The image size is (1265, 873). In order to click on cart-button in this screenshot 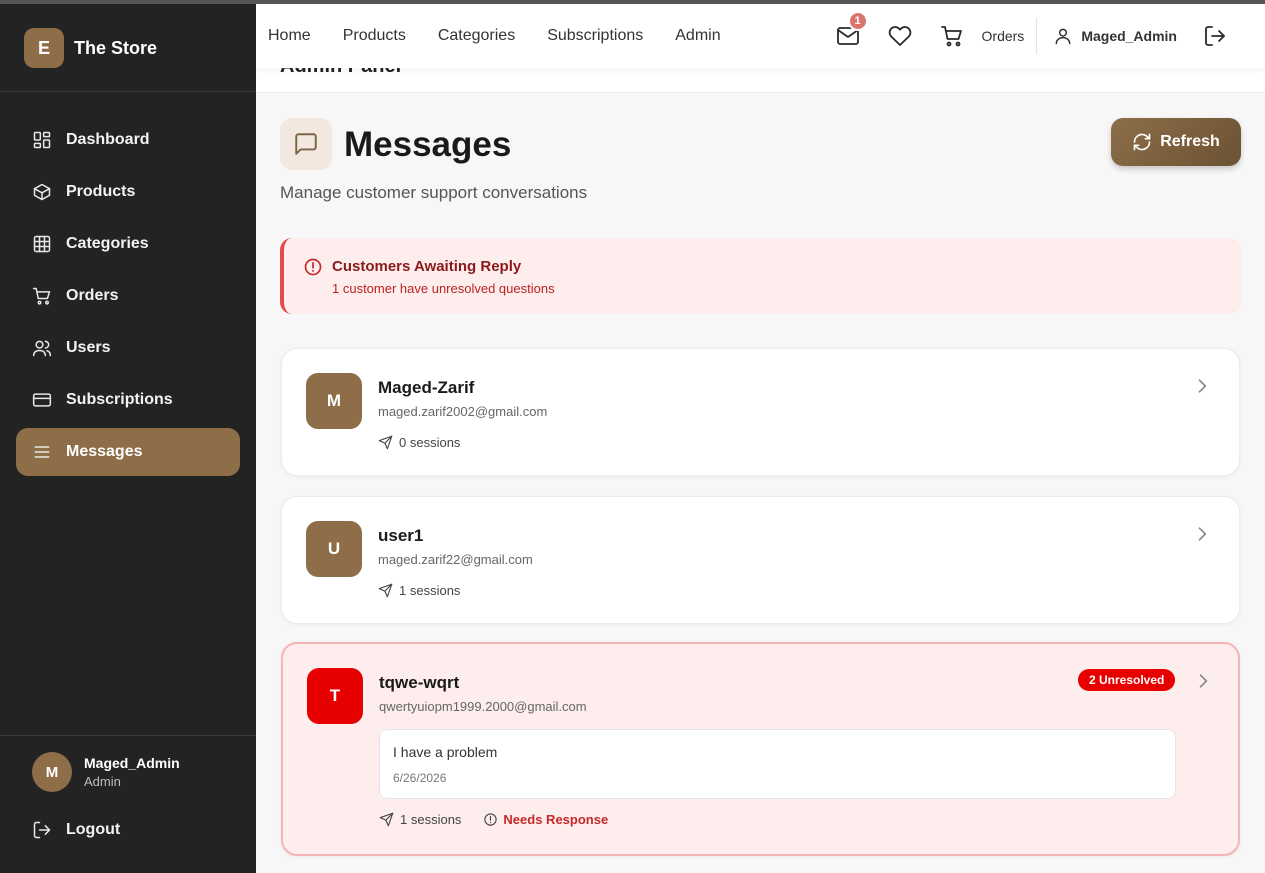, I will do `click(952, 36)`.